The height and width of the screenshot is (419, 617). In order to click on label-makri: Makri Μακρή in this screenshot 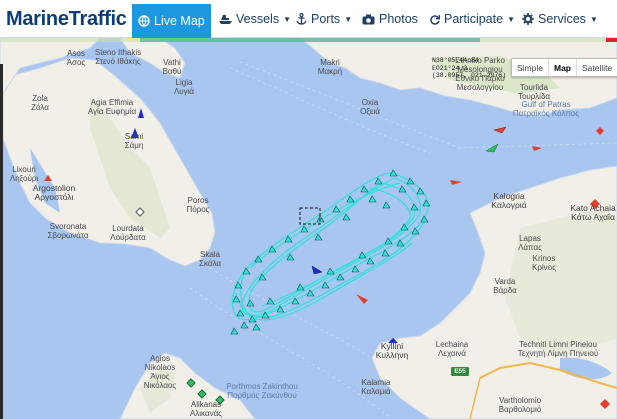, I will do `click(330, 67)`.